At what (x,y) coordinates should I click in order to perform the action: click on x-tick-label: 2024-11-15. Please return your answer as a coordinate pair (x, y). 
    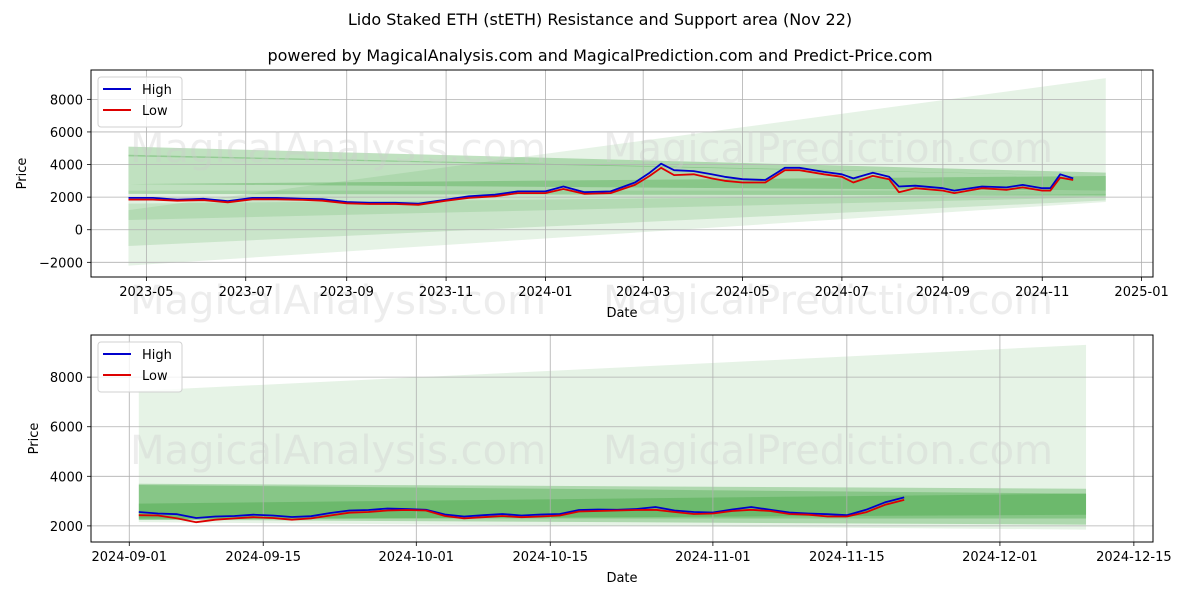
    Looking at the image, I should click on (847, 557).